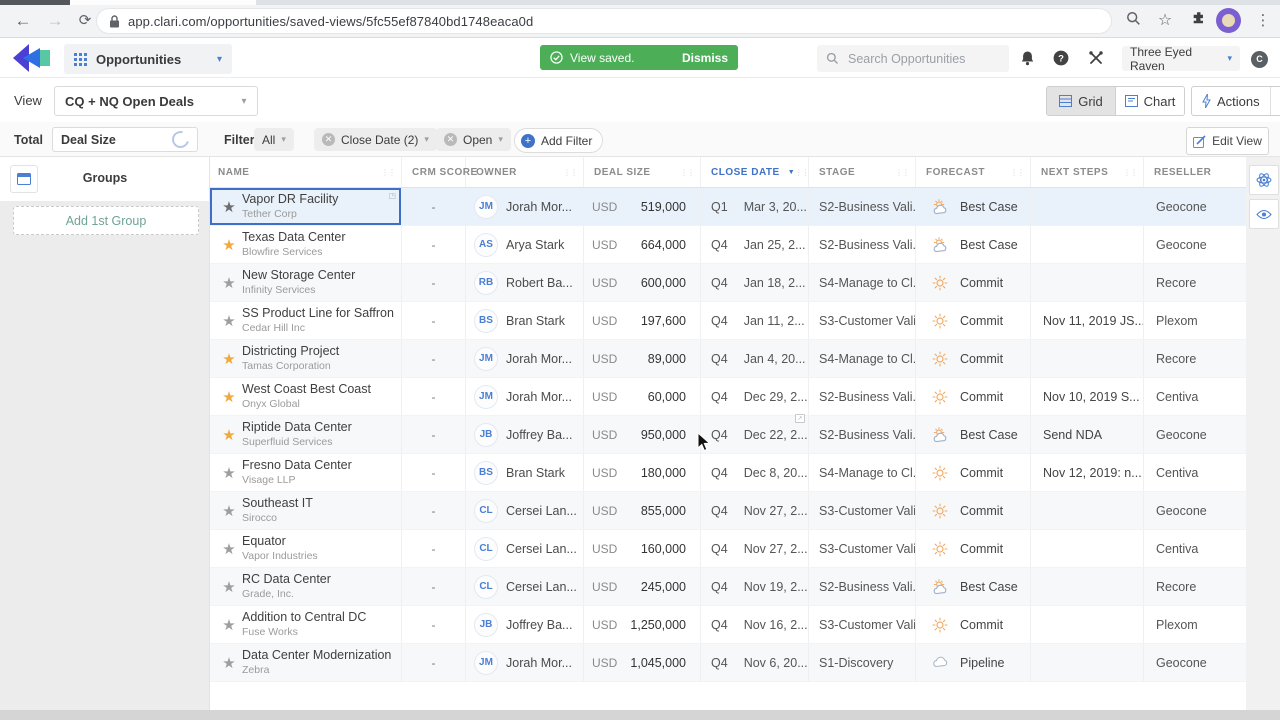 The image size is (1280, 720). I want to click on deal-size-cell: USD 1,045,000, so click(642, 663).